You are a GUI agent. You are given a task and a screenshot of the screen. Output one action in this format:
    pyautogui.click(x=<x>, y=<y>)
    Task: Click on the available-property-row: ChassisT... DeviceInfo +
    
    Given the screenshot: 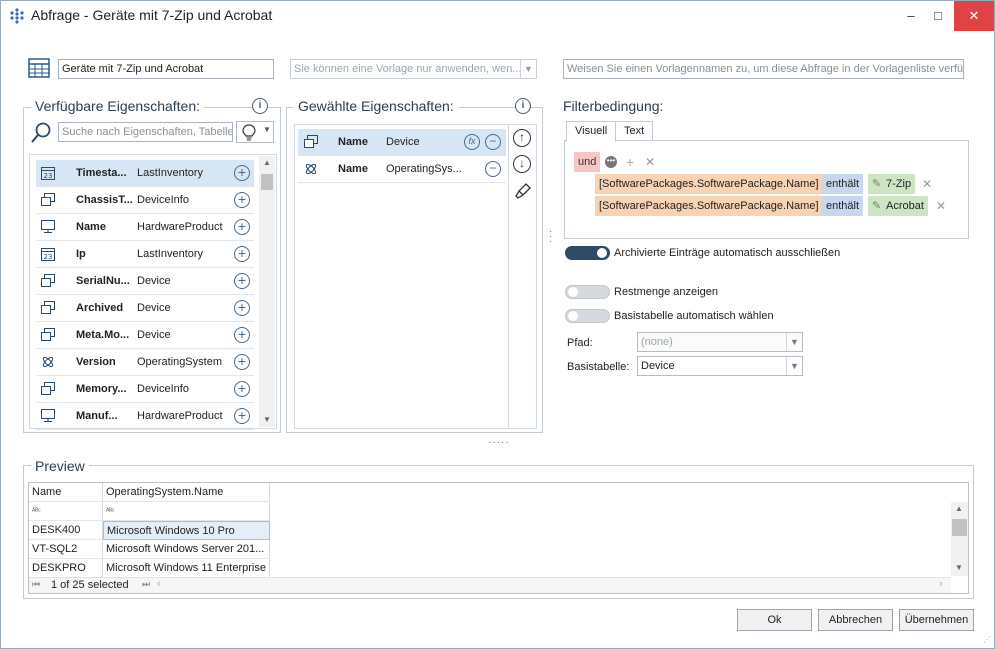 What is the action you would take?
    pyautogui.click(x=145, y=200)
    